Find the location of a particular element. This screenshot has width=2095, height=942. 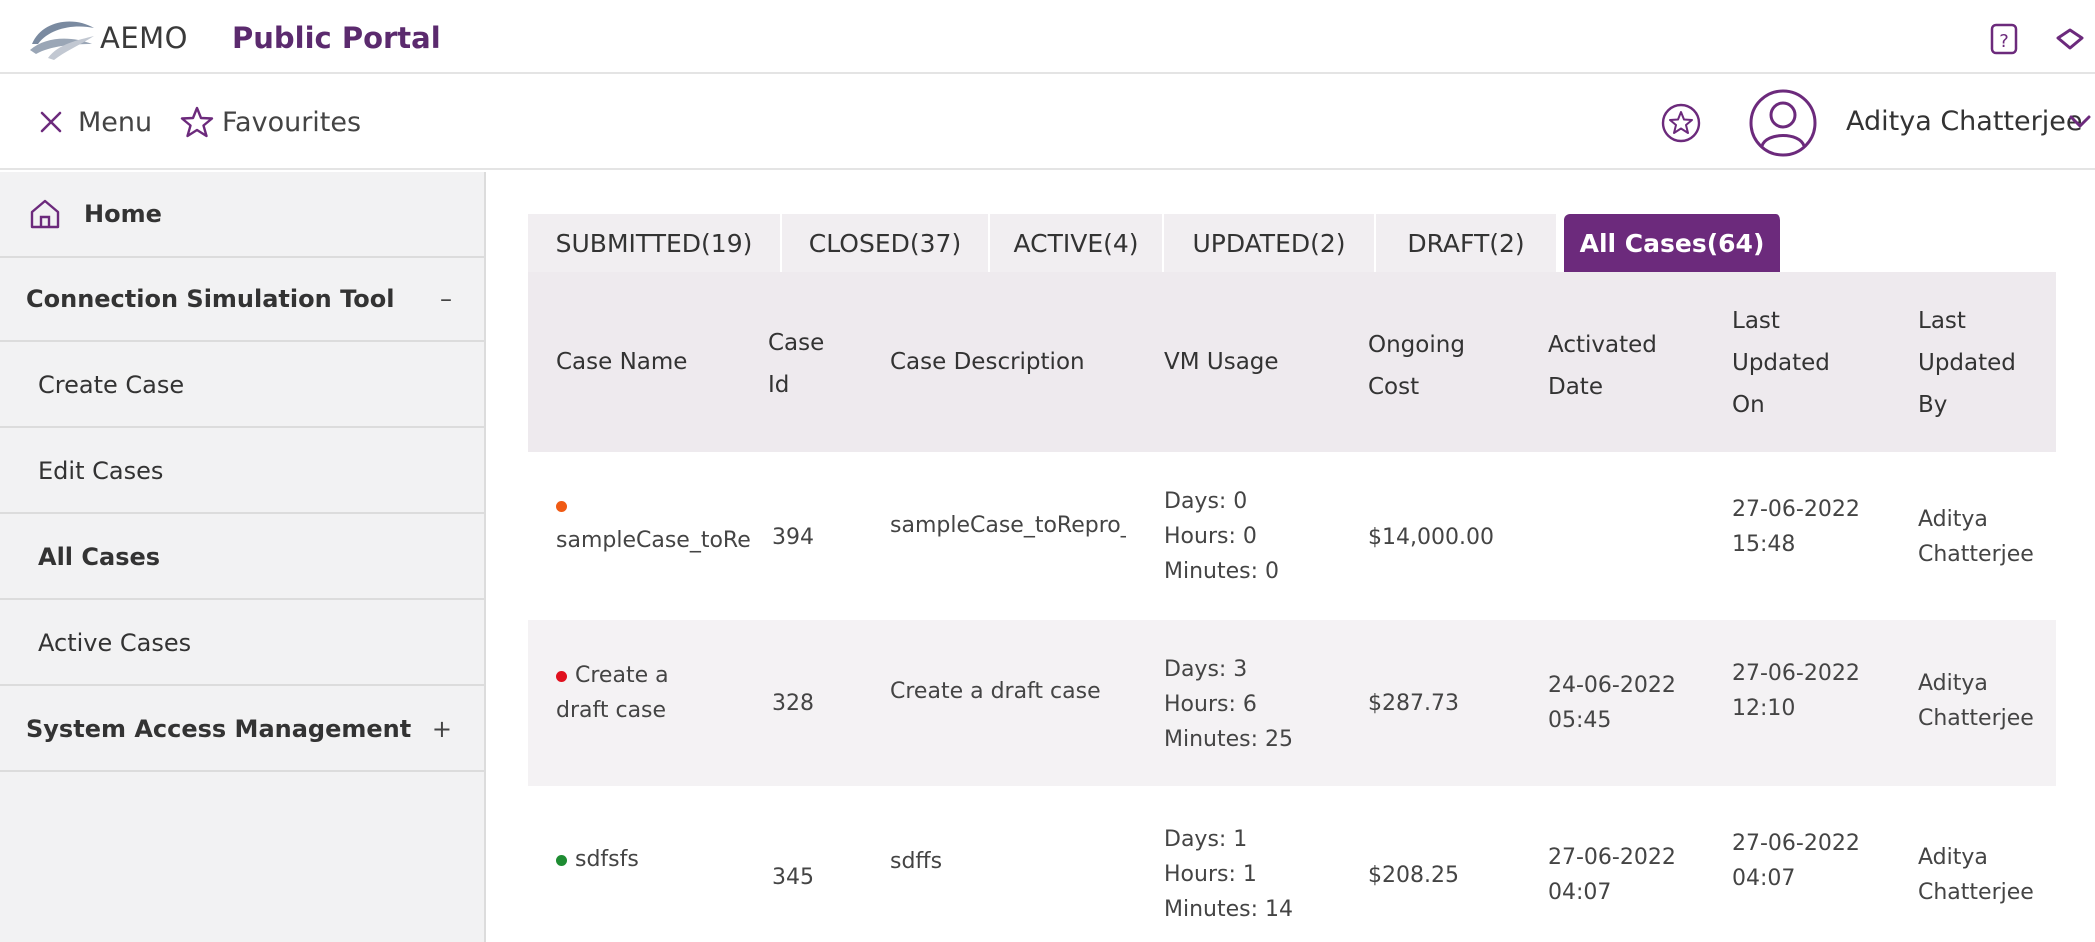

vm-hours: Hours: 0 is located at coordinates (1210, 536).